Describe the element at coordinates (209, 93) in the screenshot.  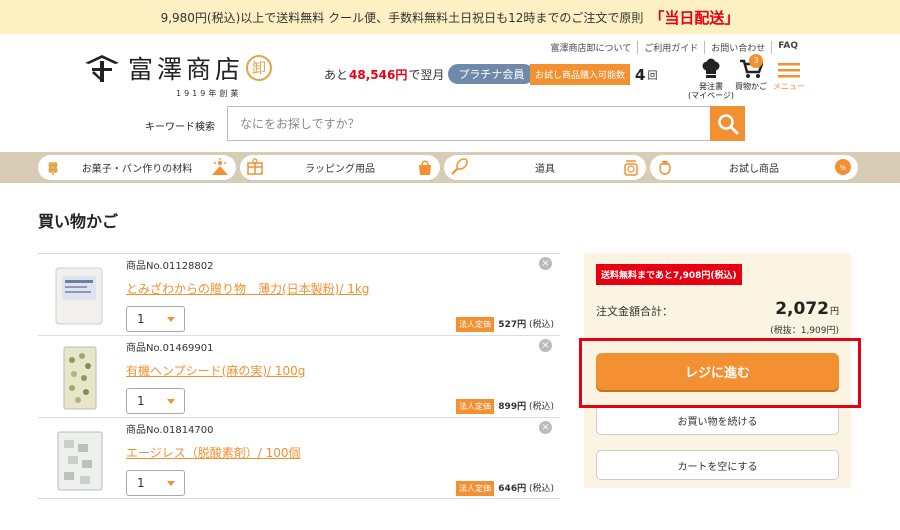
I see `logo-subtitle: 1919年創業` at that location.